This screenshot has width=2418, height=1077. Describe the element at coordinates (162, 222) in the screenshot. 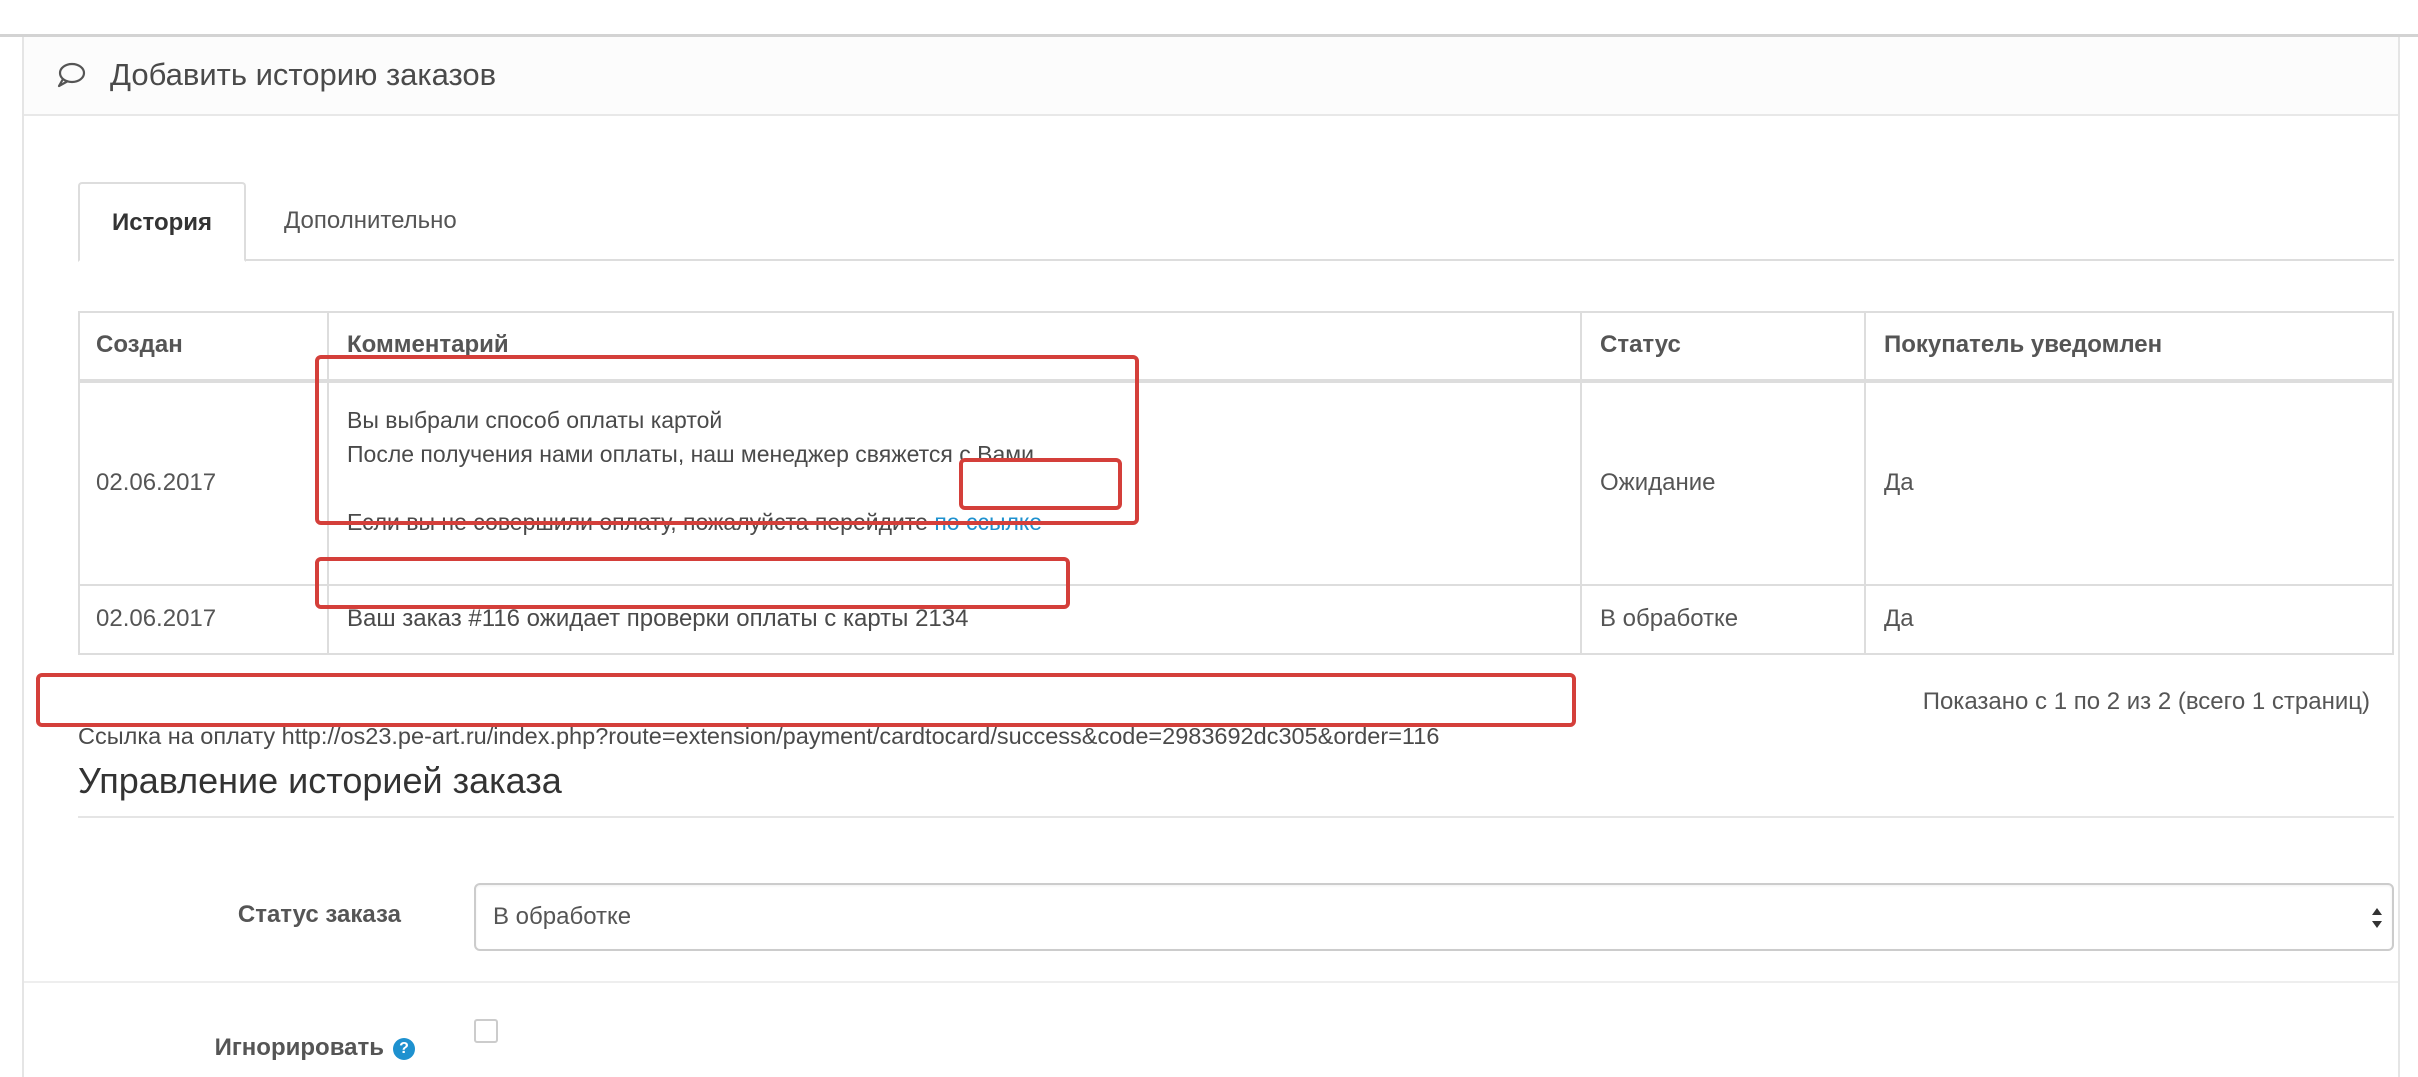

I see `tab-history: История` at that location.